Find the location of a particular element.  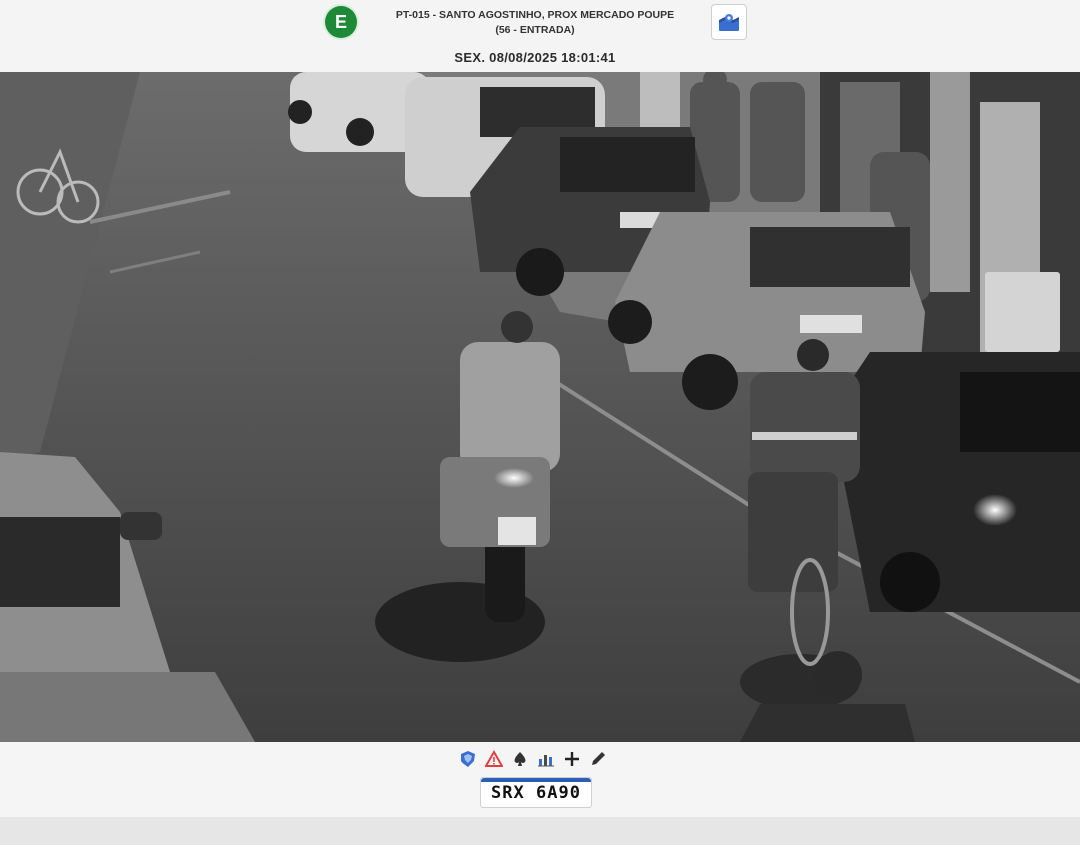

chart-icon is located at coordinates (546, 759).